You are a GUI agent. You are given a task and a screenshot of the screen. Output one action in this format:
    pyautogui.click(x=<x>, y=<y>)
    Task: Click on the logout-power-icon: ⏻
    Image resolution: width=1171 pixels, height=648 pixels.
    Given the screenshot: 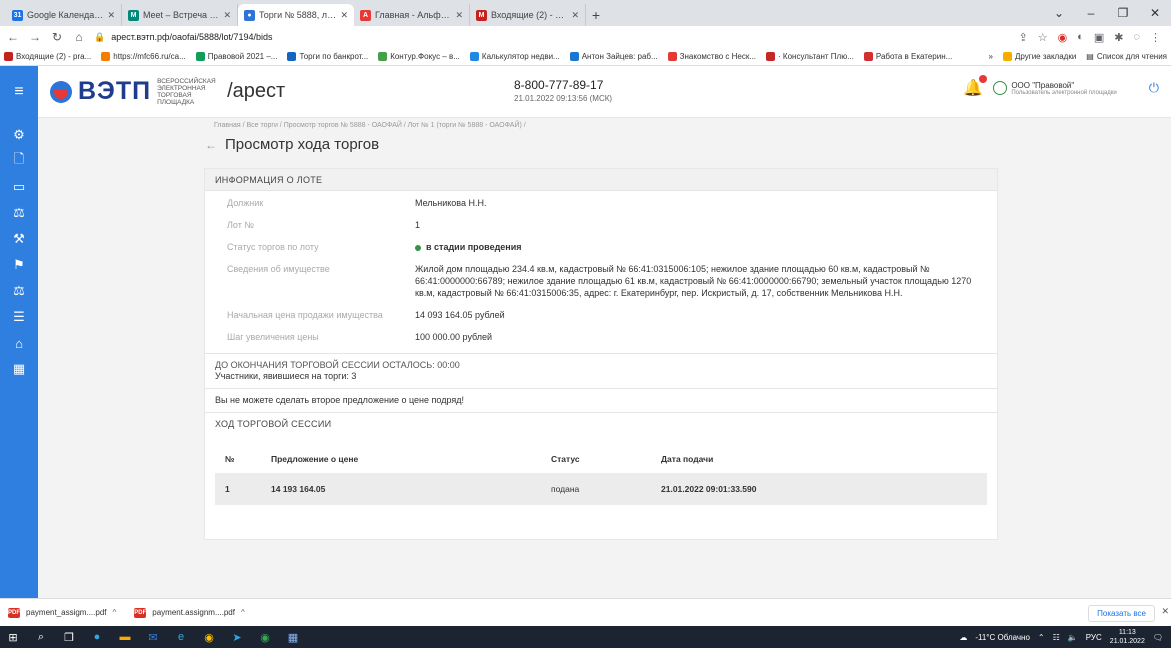 What is the action you would take?
    pyautogui.click(x=1154, y=88)
    